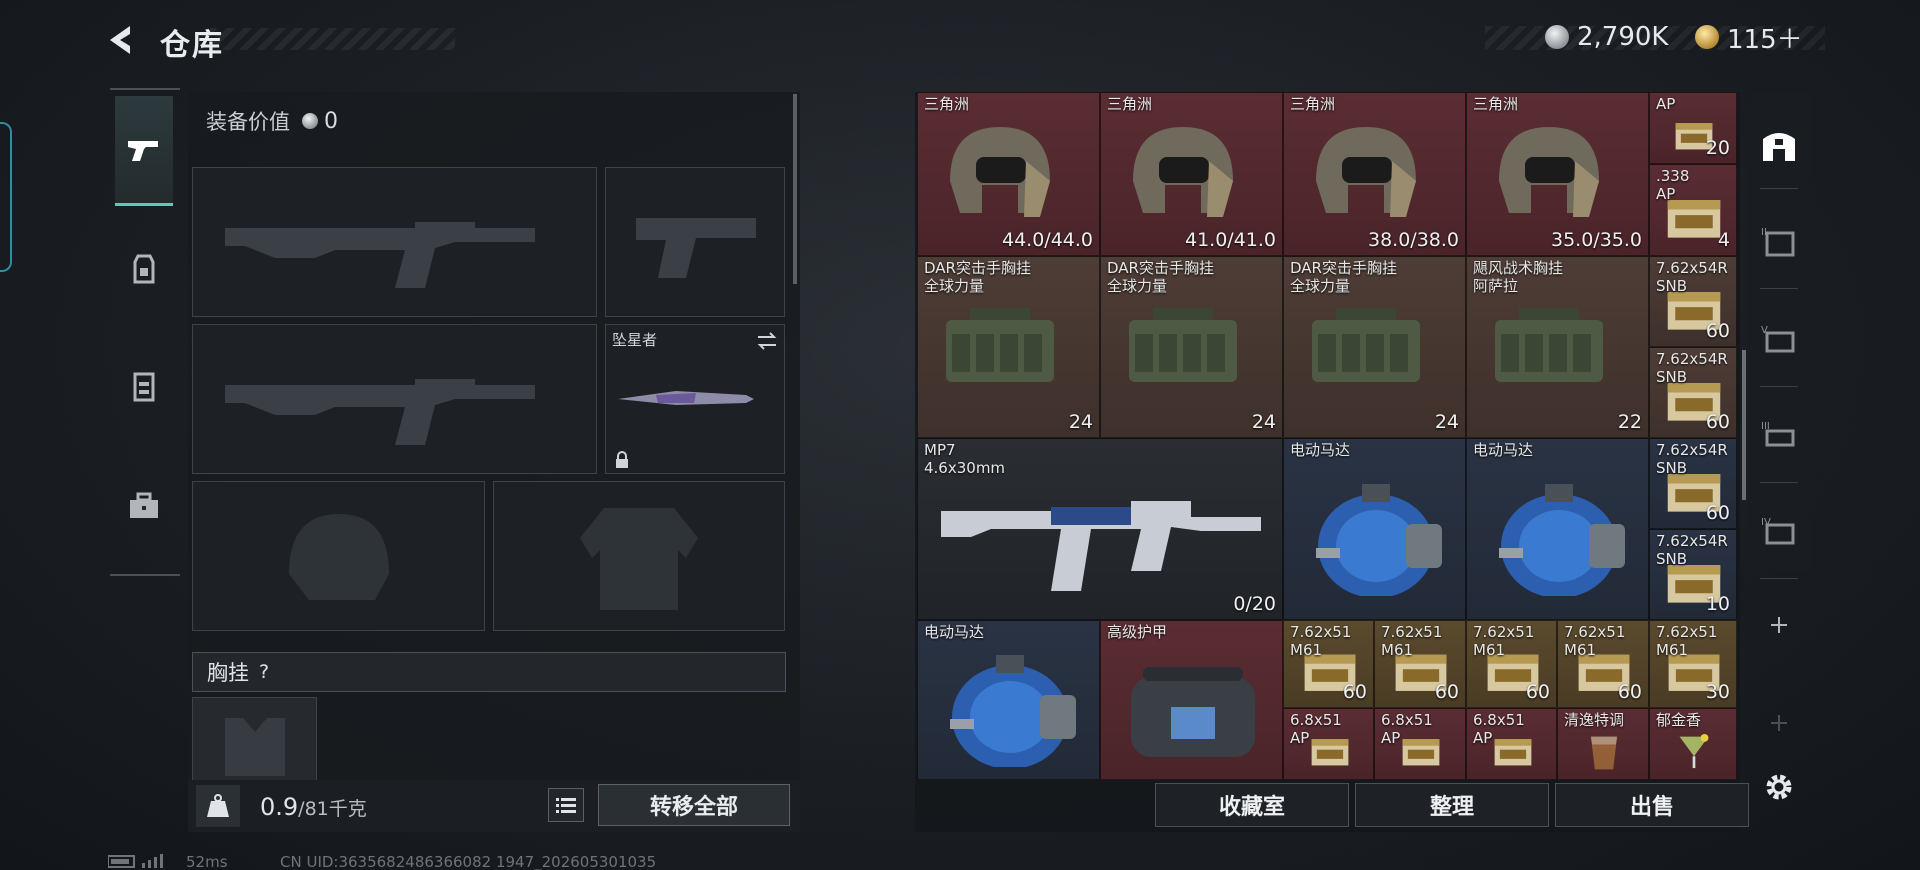 This screenshot has width=1920, height=870. I want to click on storage-item-13: 电动马达, so click(1374, 529).